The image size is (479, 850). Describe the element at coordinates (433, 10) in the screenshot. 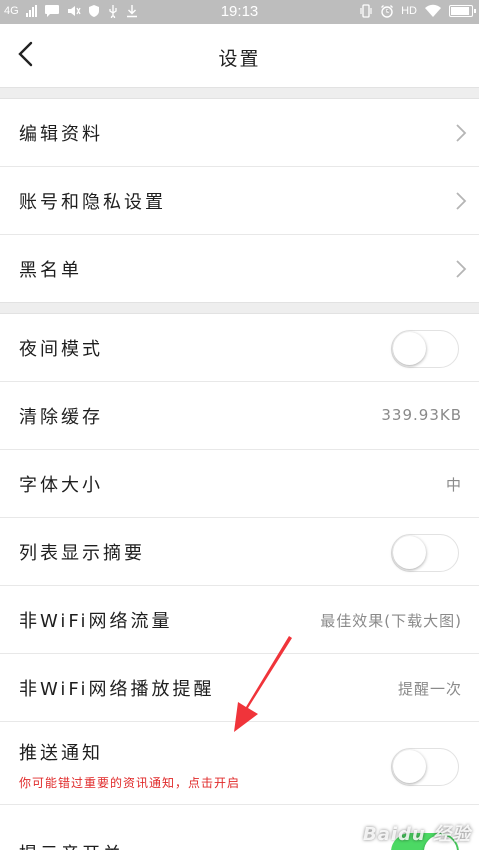

I see `wifi-icon` at that location.